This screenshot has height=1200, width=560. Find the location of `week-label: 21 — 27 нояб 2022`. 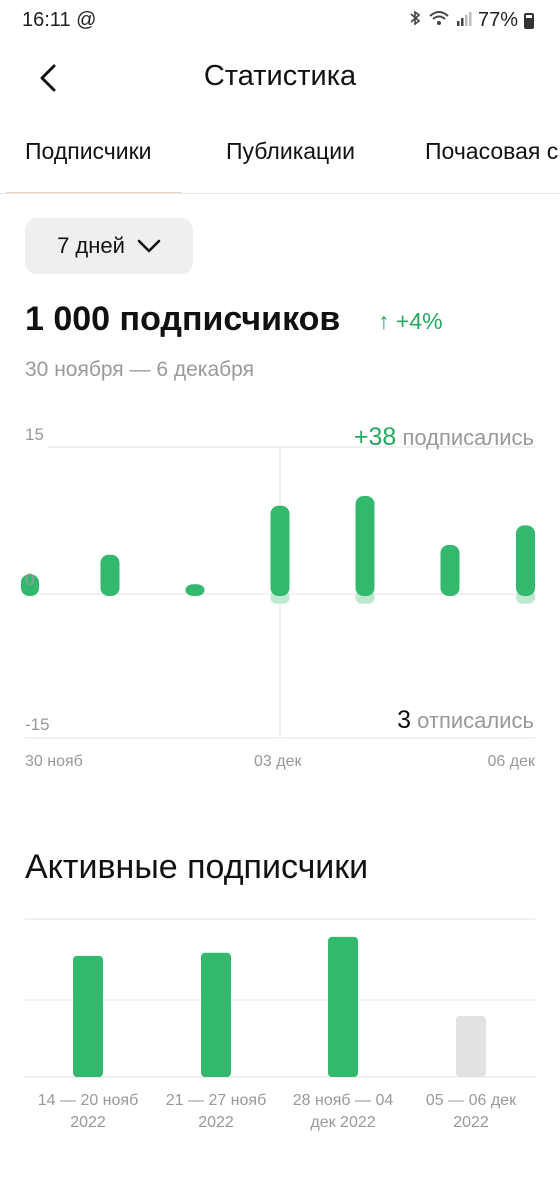

week-label: 21 — 27 нояб 2022 is located at coordinates (216, 1112).